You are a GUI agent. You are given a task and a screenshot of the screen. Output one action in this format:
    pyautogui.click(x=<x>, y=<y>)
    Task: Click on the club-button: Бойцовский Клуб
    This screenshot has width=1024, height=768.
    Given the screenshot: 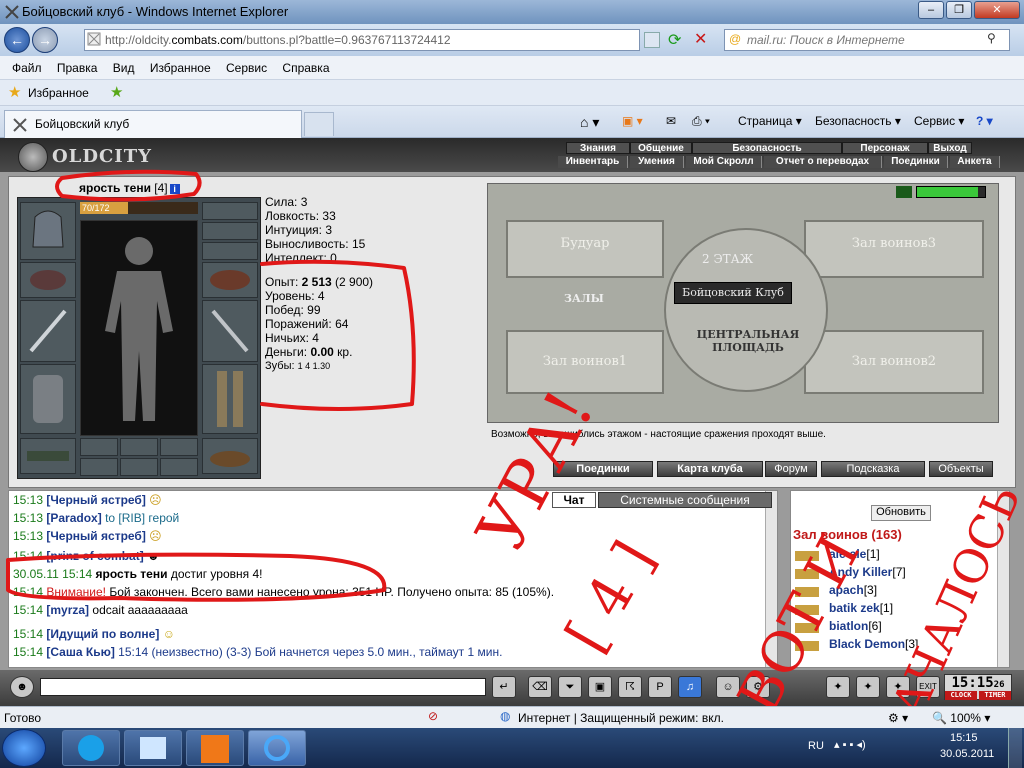 What is the action you would take?
    pyautogui.click(x=733, y=293)
    